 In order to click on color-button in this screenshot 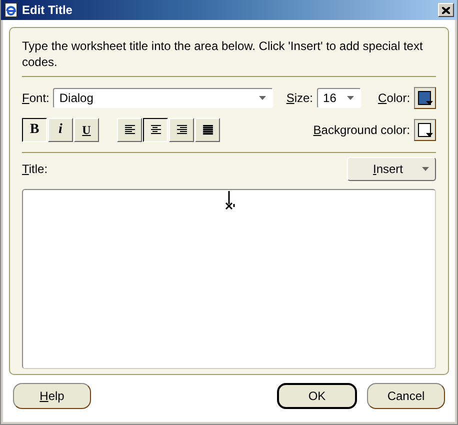, I will do `click(425, 98)`.